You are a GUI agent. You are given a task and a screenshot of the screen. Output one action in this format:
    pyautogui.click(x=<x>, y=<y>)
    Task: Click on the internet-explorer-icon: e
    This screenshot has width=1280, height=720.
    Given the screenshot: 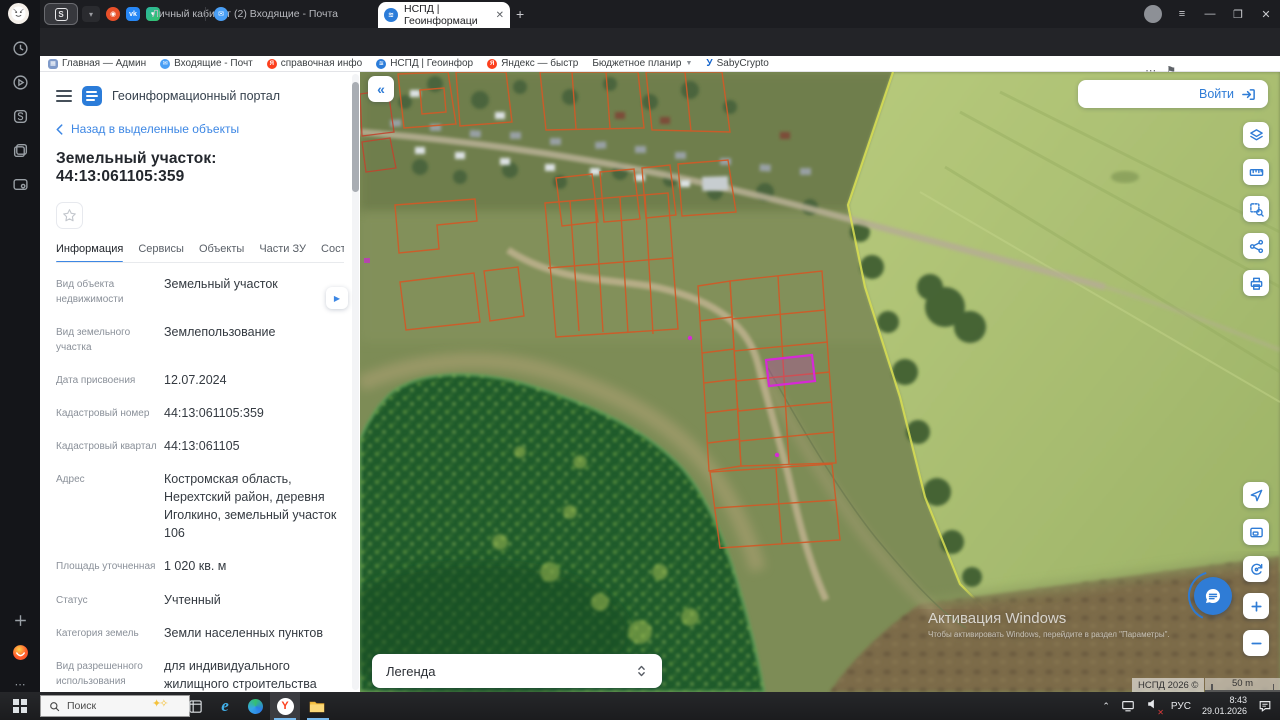 What is the action you would take?
    pyautogui.click(x=225, y=706)
    